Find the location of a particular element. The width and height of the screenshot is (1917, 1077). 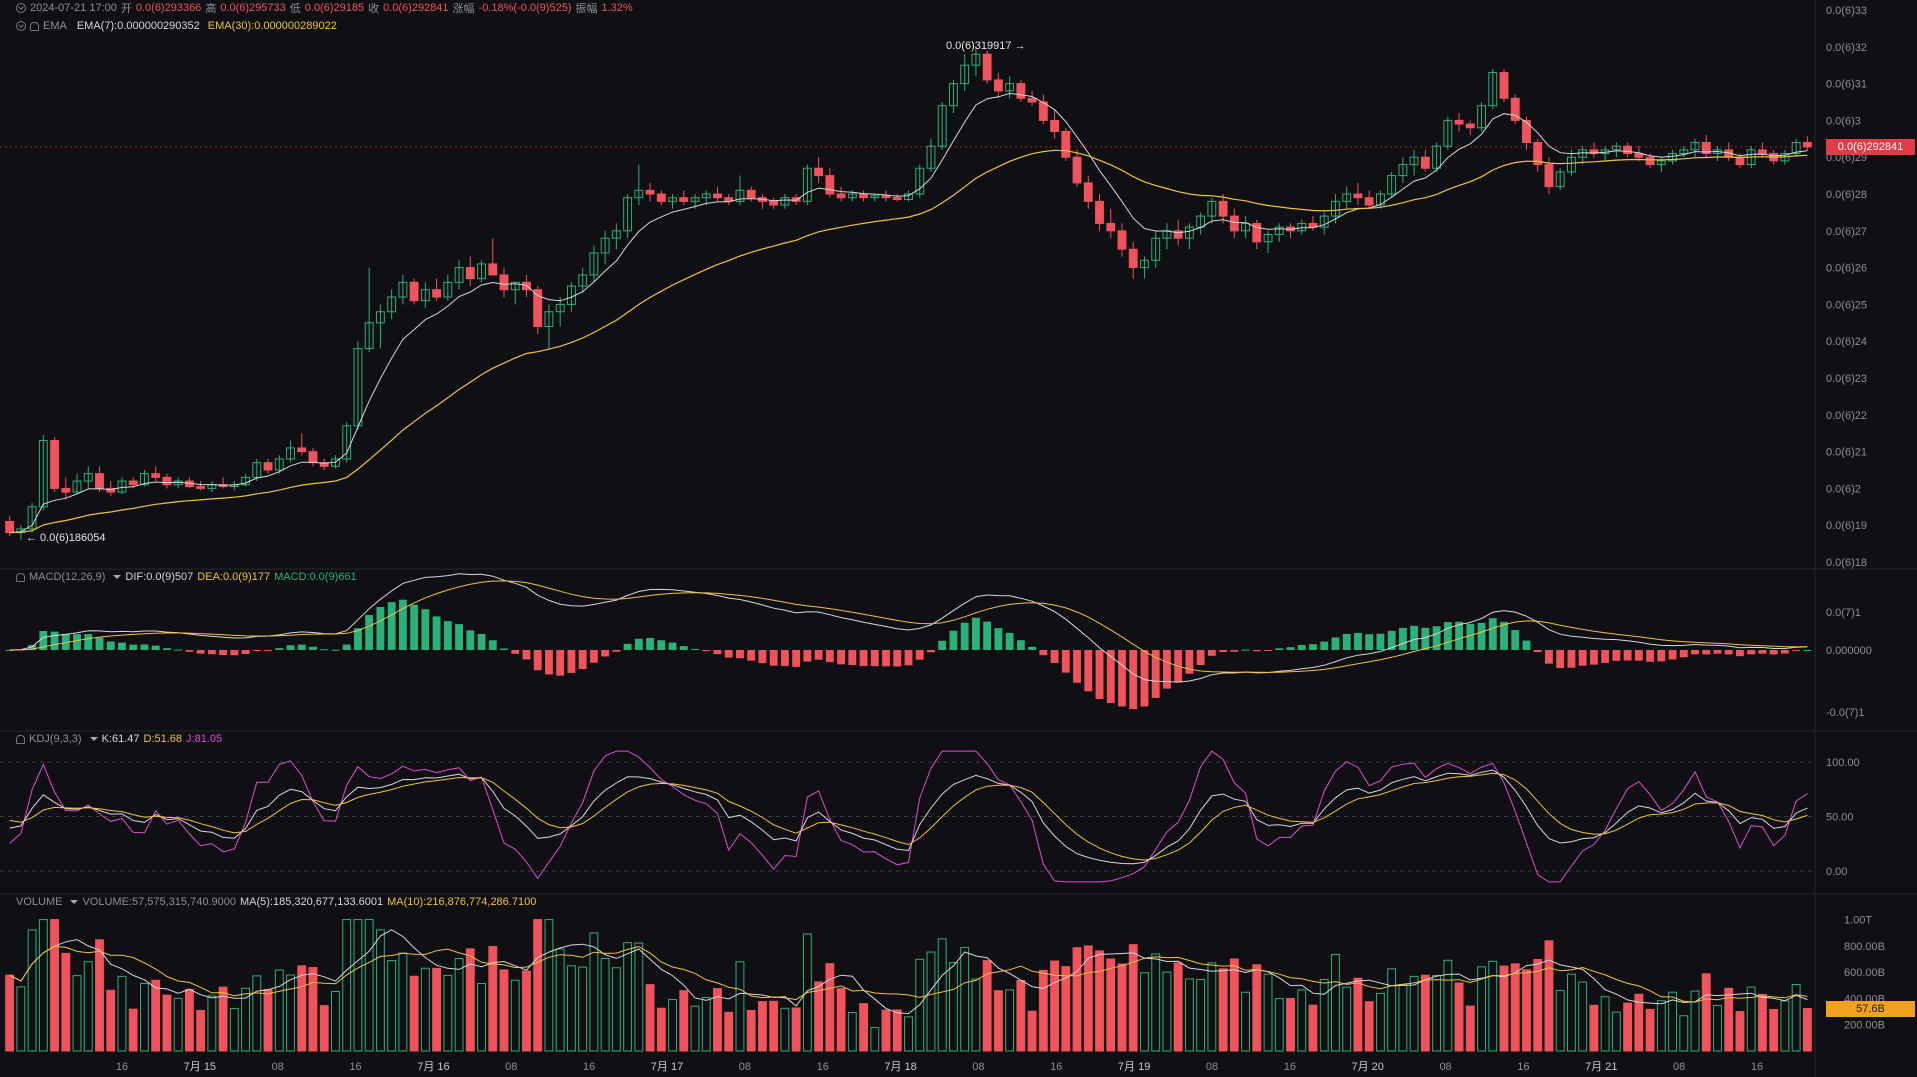

price-tick-label: 0.0(6)33 is located at coordinates (1846, 11).